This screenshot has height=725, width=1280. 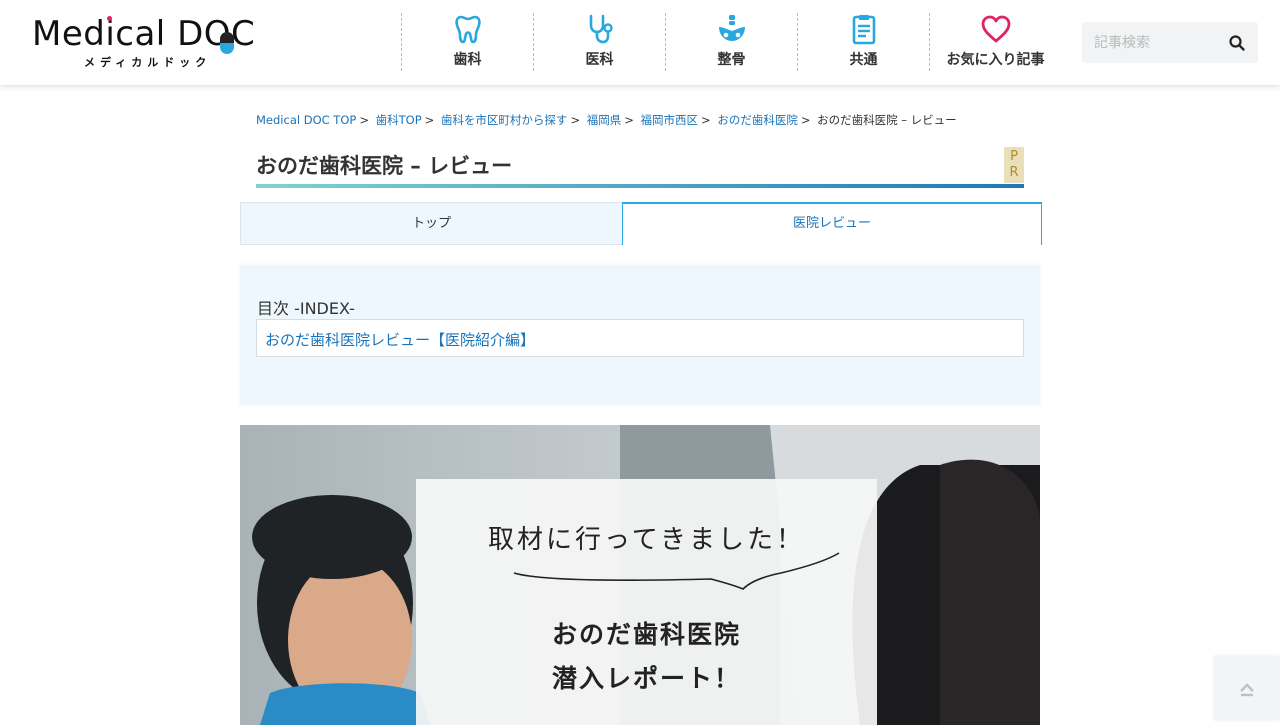 I want to click on title-underline, so click(x=640, y=186).